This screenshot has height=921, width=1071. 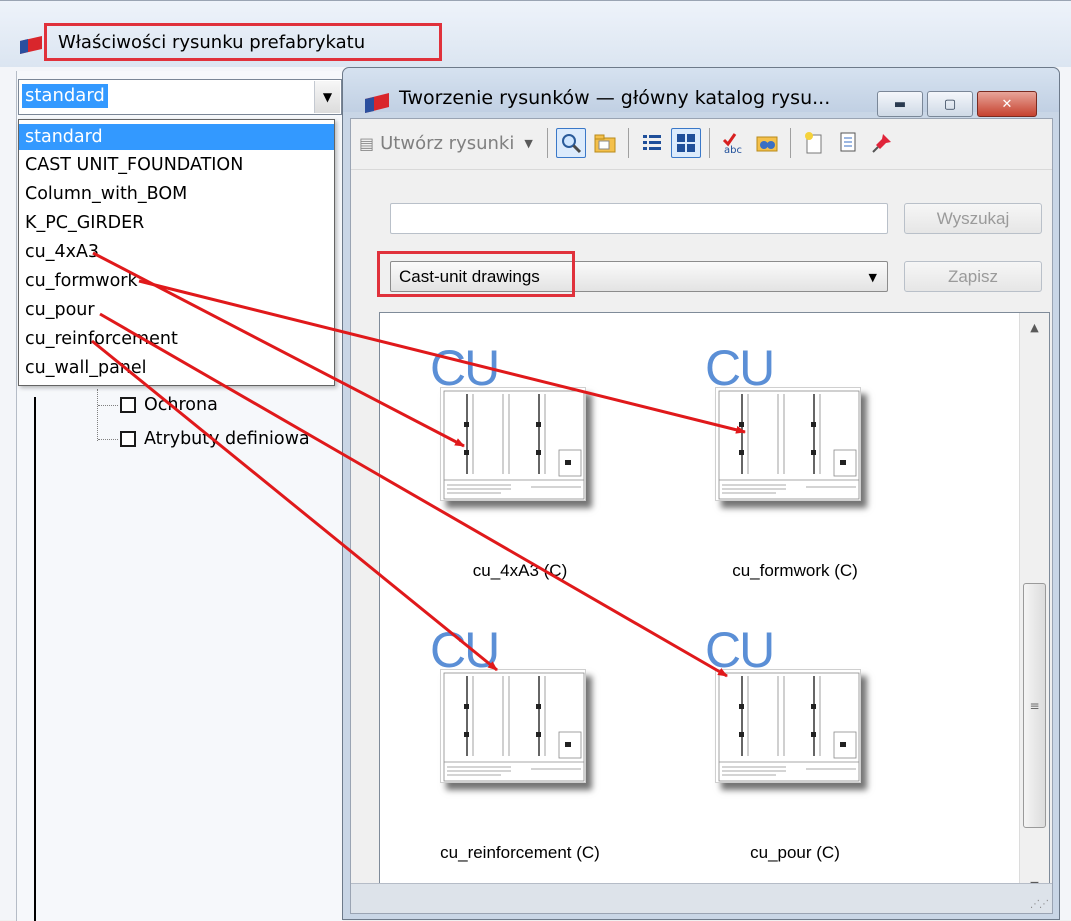 I want to click on maximize-button: ▢, so click(x=950, y=104).